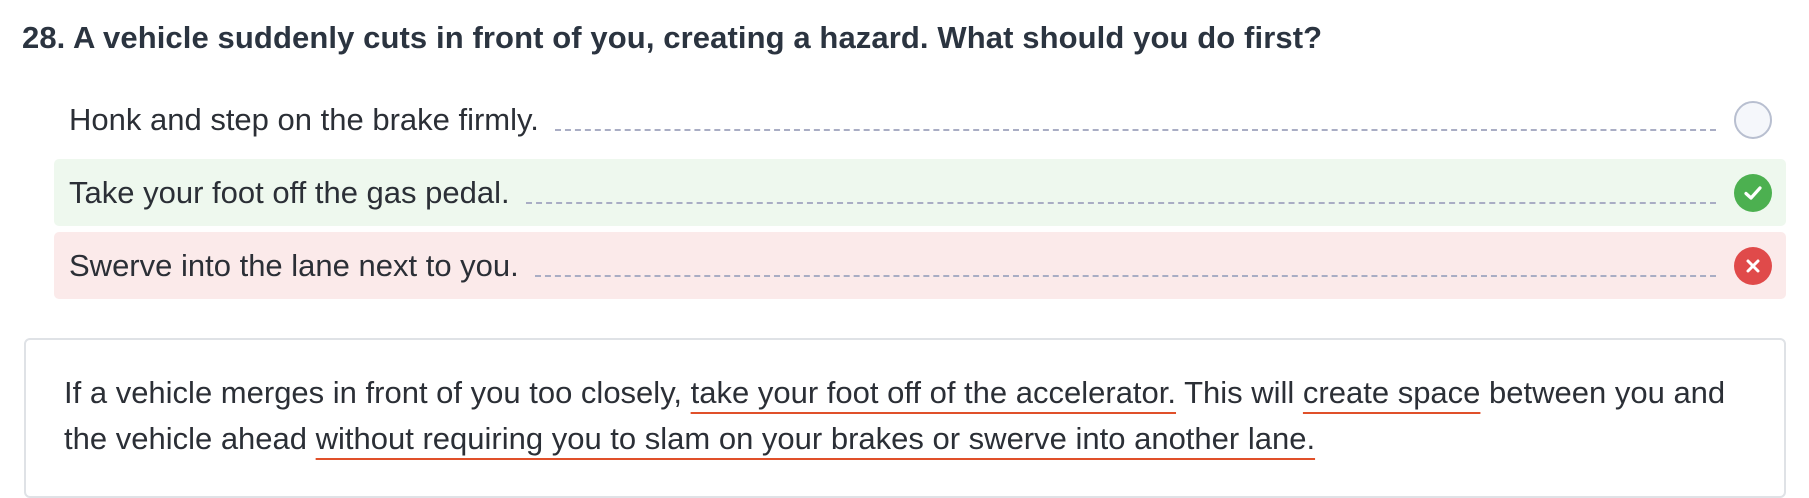 Image resolution: width=1809 pixels, height=498 pixels. Describe the element at coordinates (1753, 192) in the screenshot. I see `check-circle-icon` at that location.